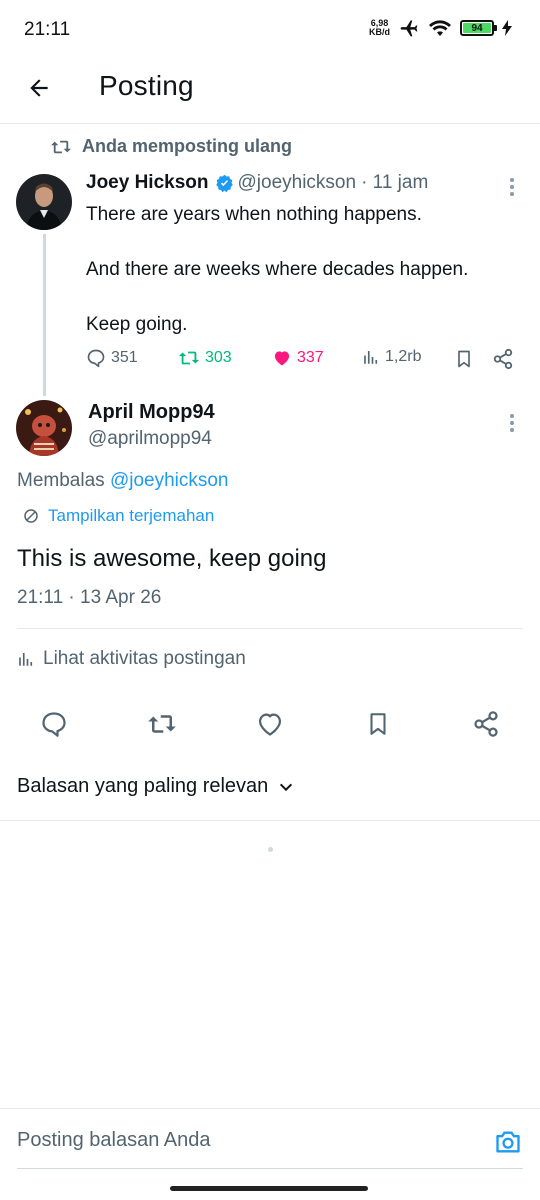 The height and width of the screenshot is (1200, 540). Describe the element at coordinates (286, 787) in the screenshot. I see `chevron-down-icon` at that location.